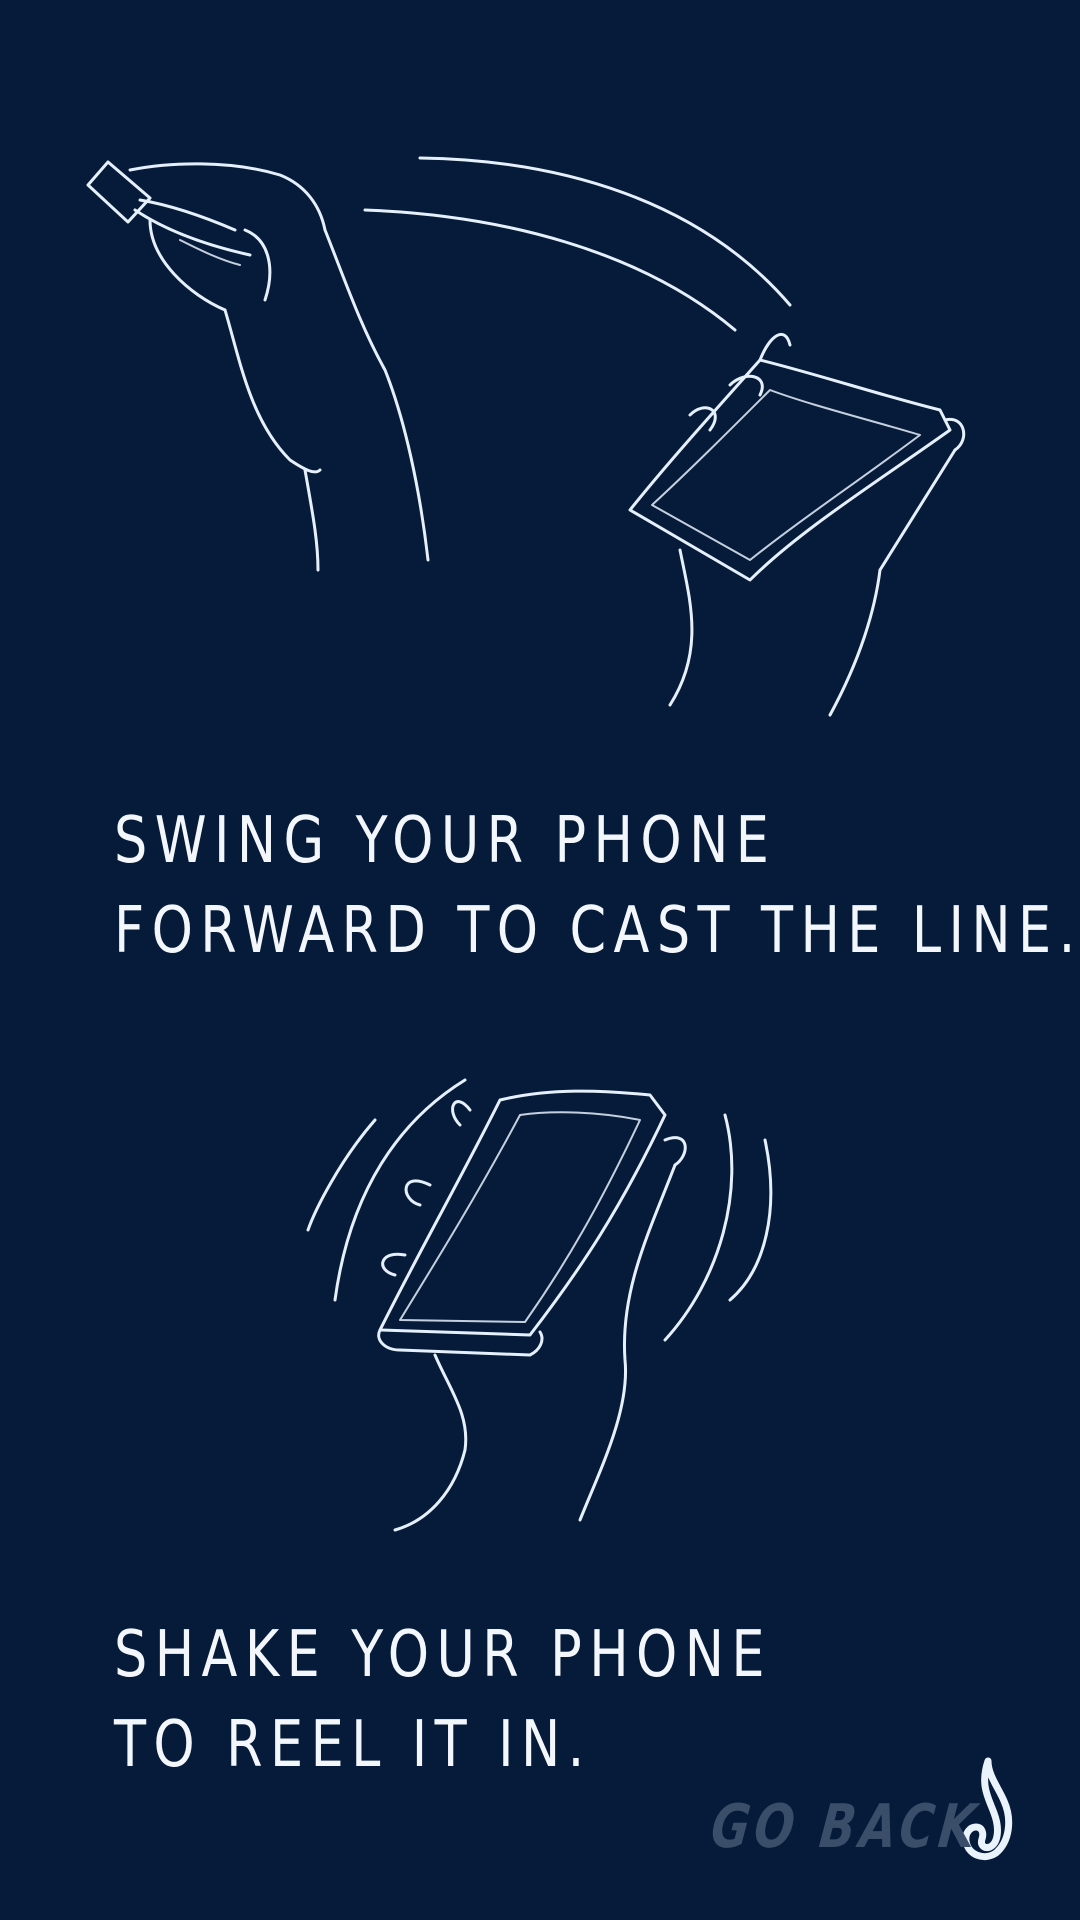 The image size is (1080, 1920). What do you see at coordinates (845, 1827) in the screenshot?
I see `go-back-label: GO BACK` at bounding box center [845, 1827].